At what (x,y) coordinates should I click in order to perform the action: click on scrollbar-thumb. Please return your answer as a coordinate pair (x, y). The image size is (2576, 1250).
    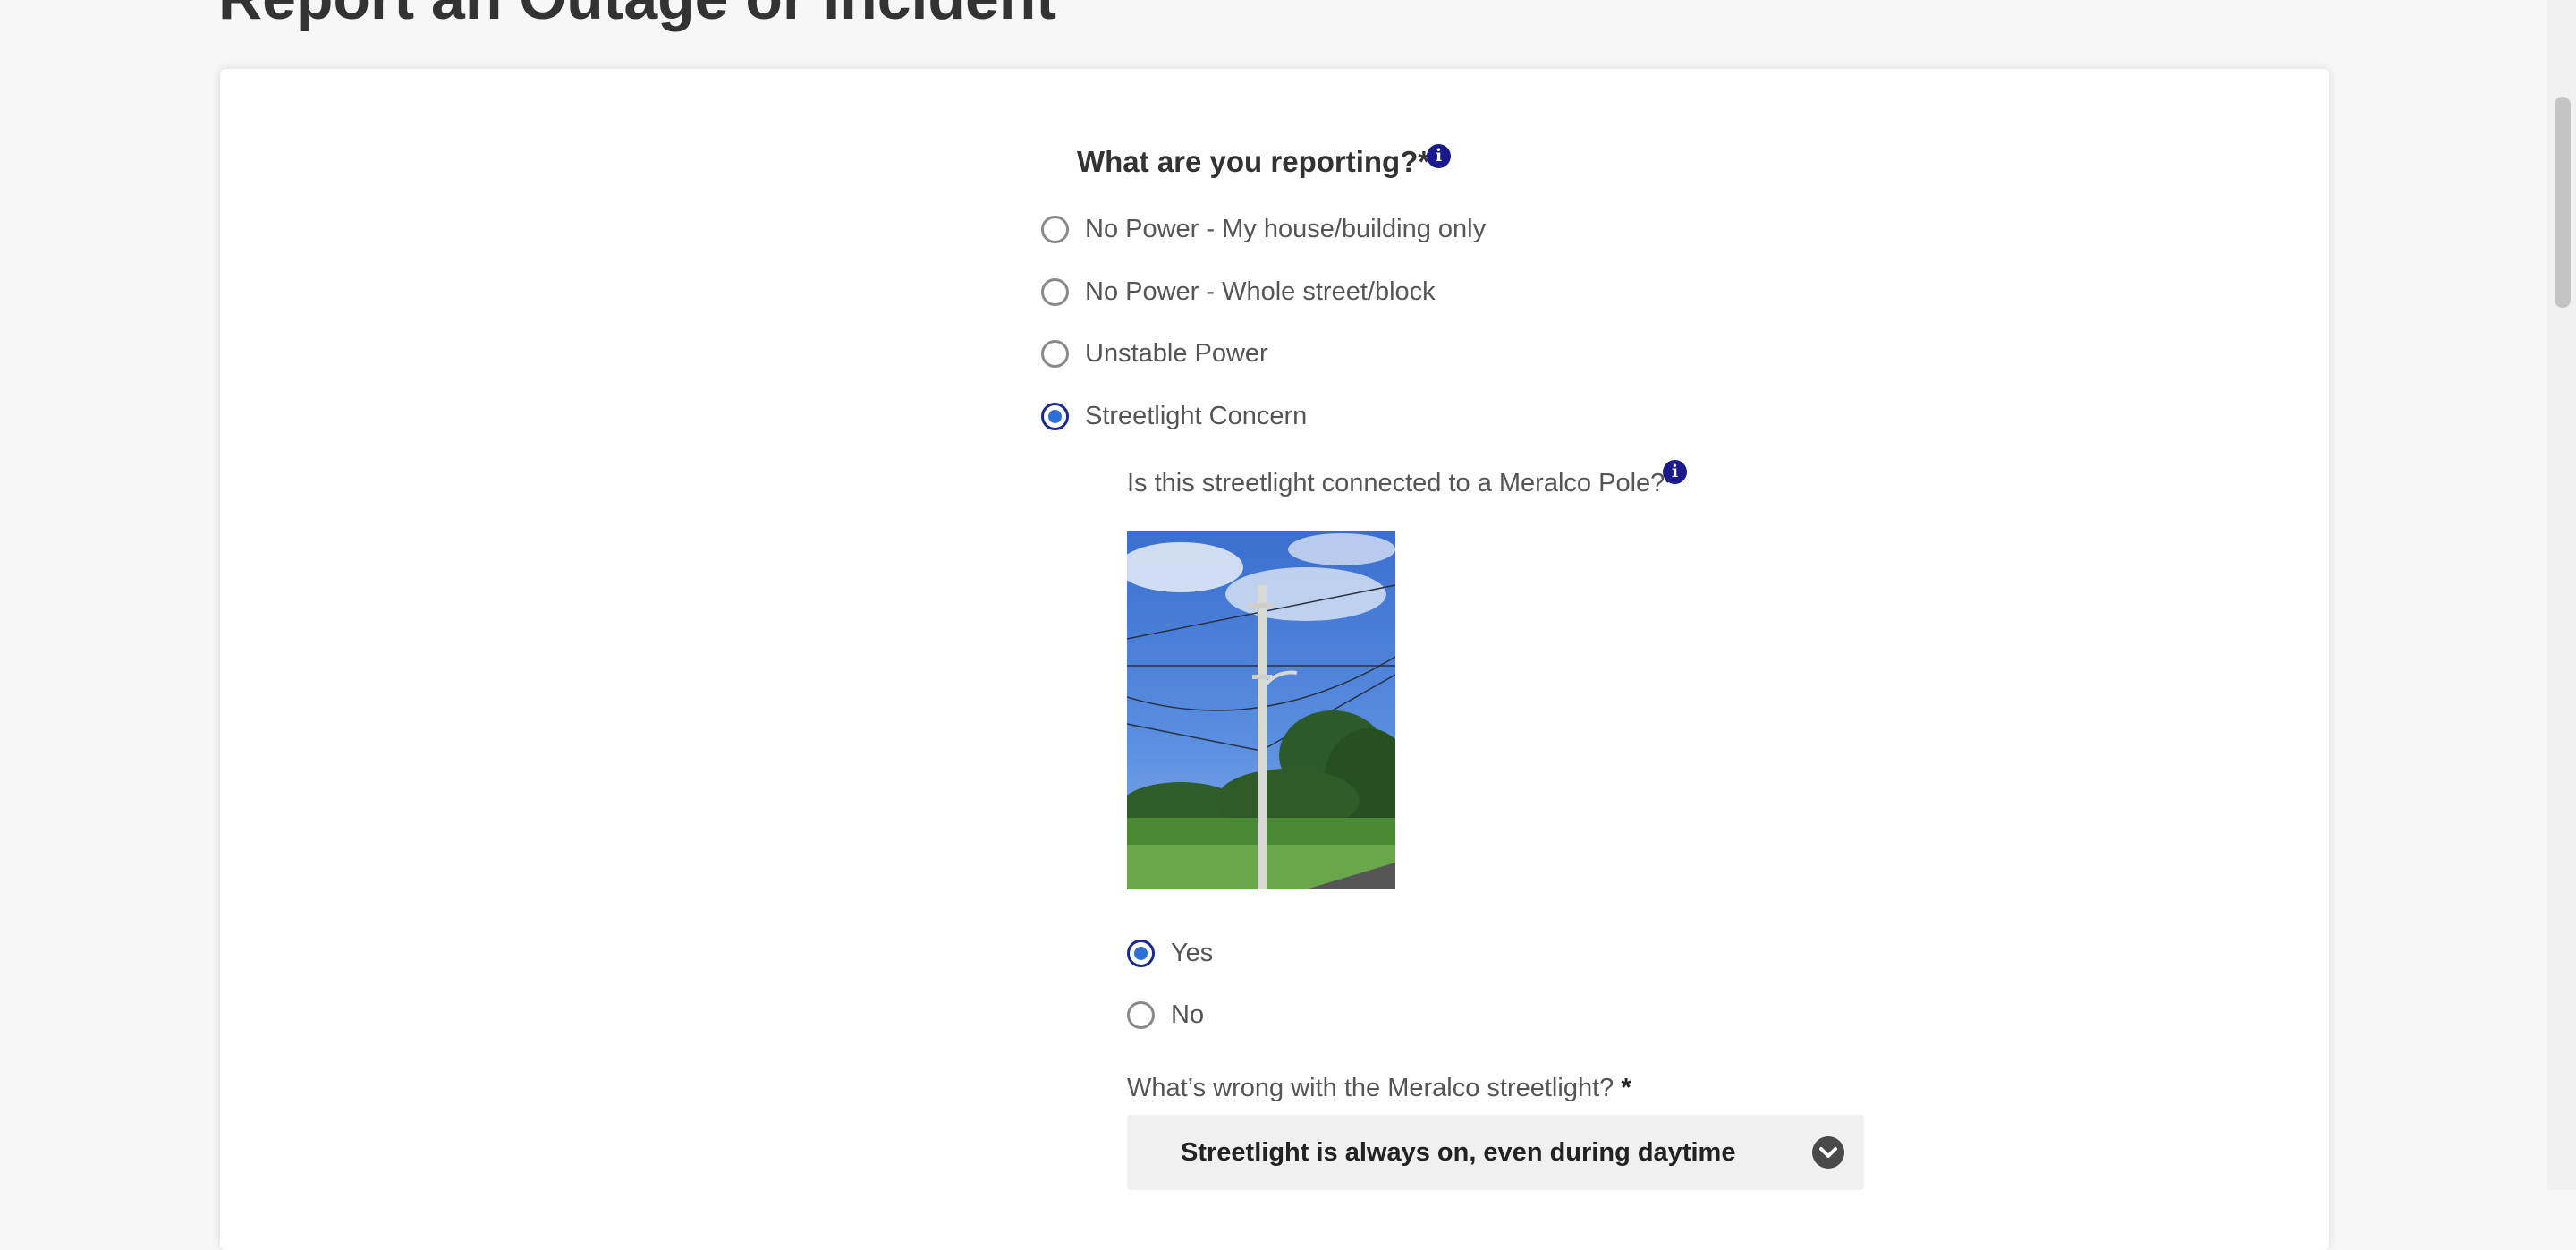
    Looking at the image, I should click on (2563, 202).